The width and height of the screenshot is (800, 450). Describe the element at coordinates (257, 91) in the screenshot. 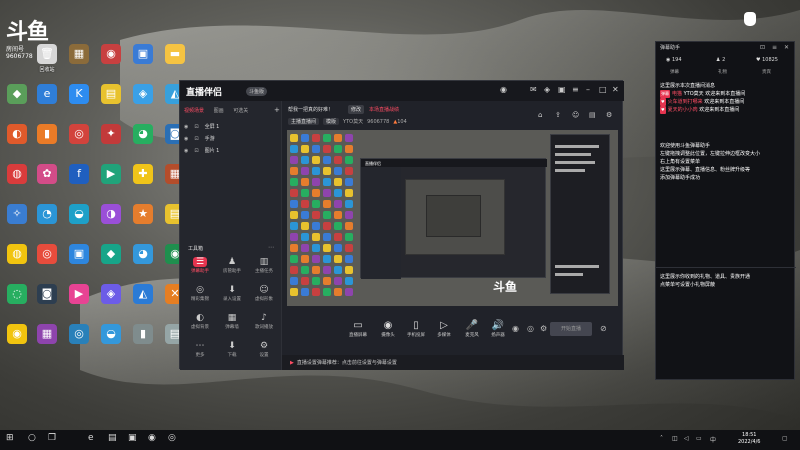

I see `app-brand-badge: 斗鱼版` at that location.